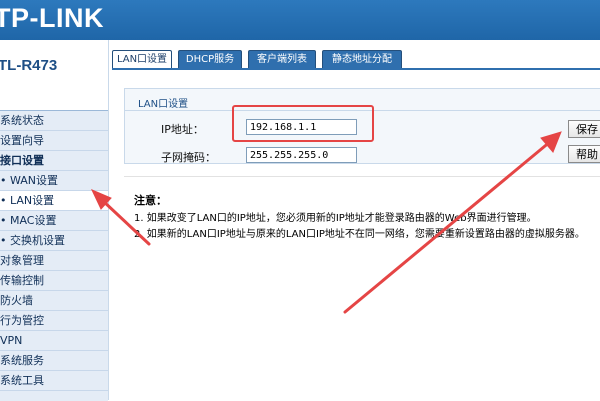  I want to click on sidebar-item-lan: • LAN设置, so click(54, 201).